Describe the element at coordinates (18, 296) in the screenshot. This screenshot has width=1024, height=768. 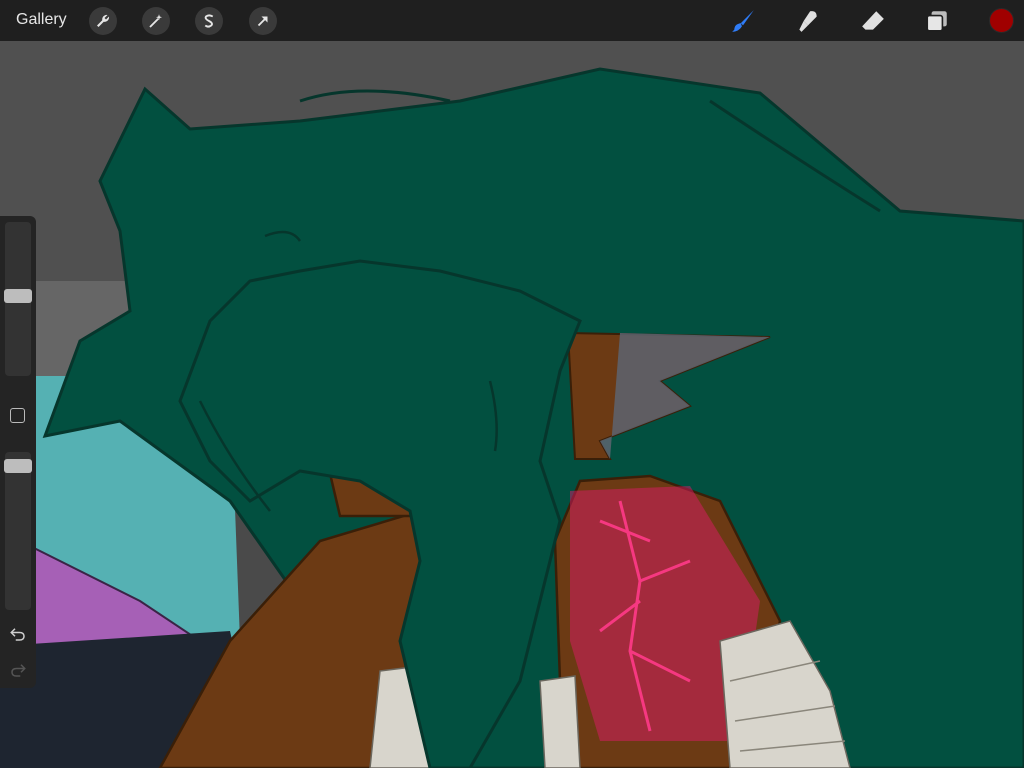
I see `brush-size-slider-thumb` at that location.